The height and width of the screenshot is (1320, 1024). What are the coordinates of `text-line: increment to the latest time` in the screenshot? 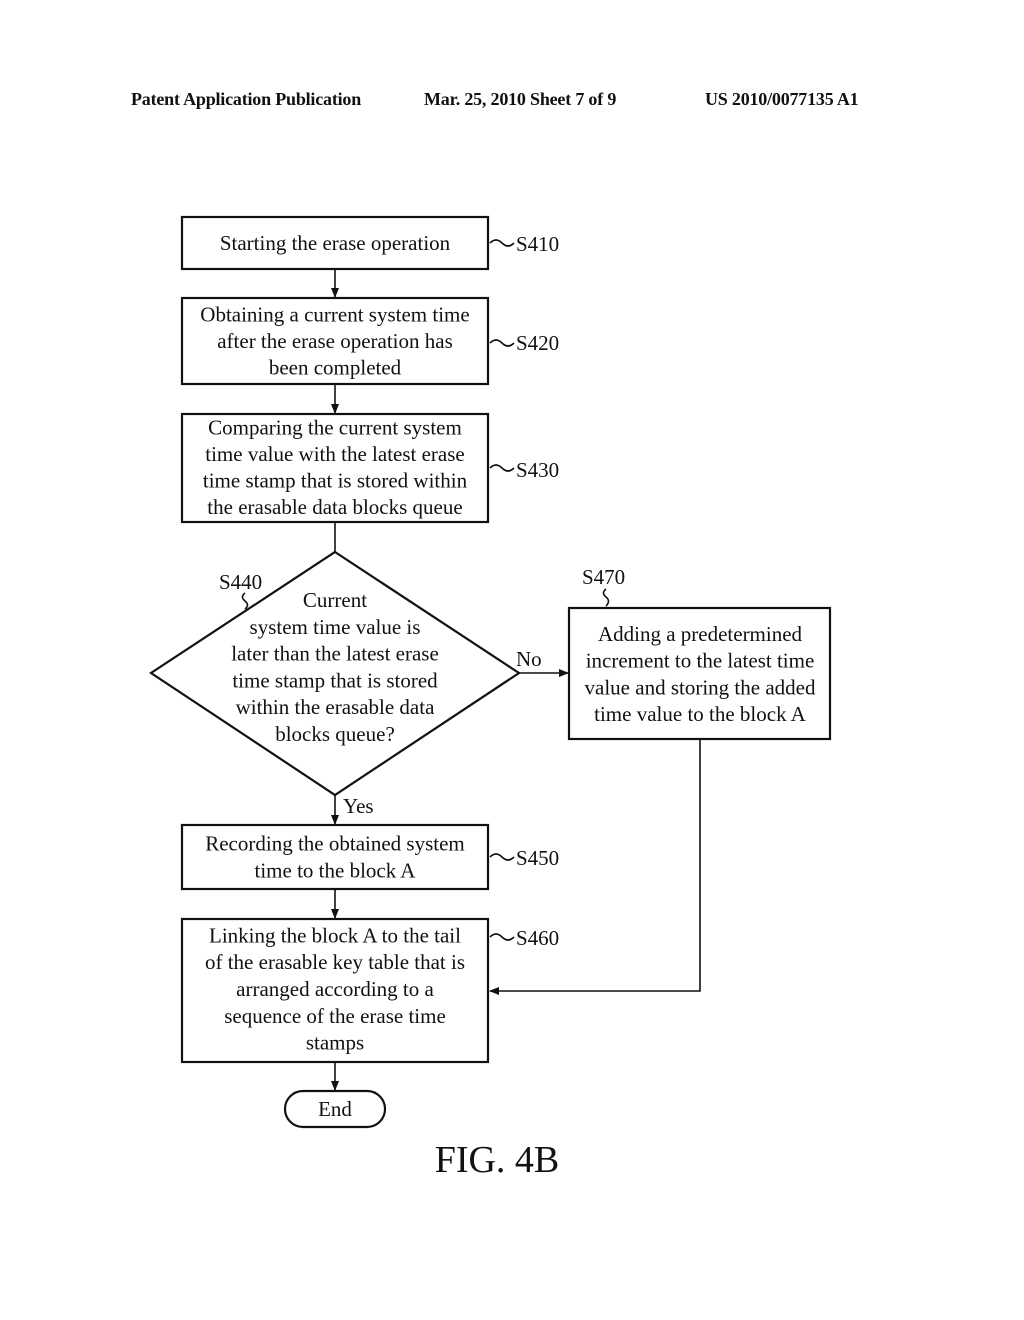 It's located at (700, 661).